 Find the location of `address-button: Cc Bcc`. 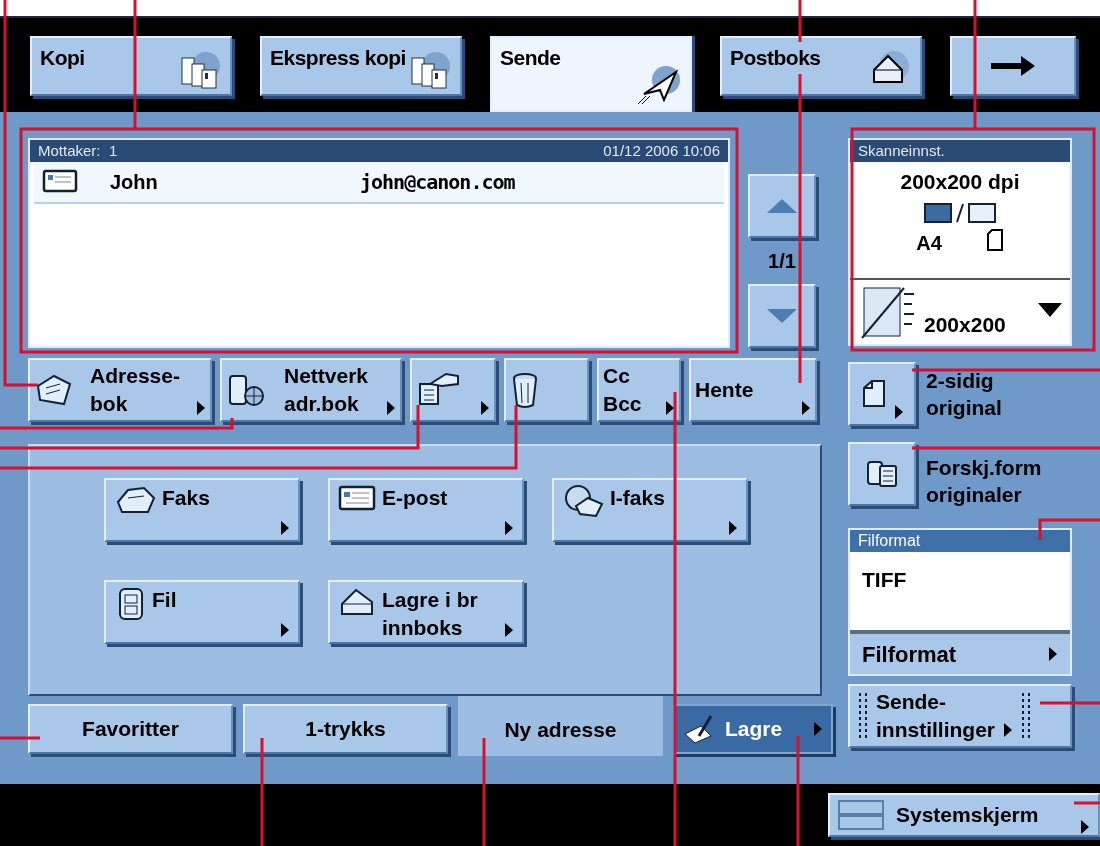

address-button: Cc Bcc is located at coordinates (639, 390).